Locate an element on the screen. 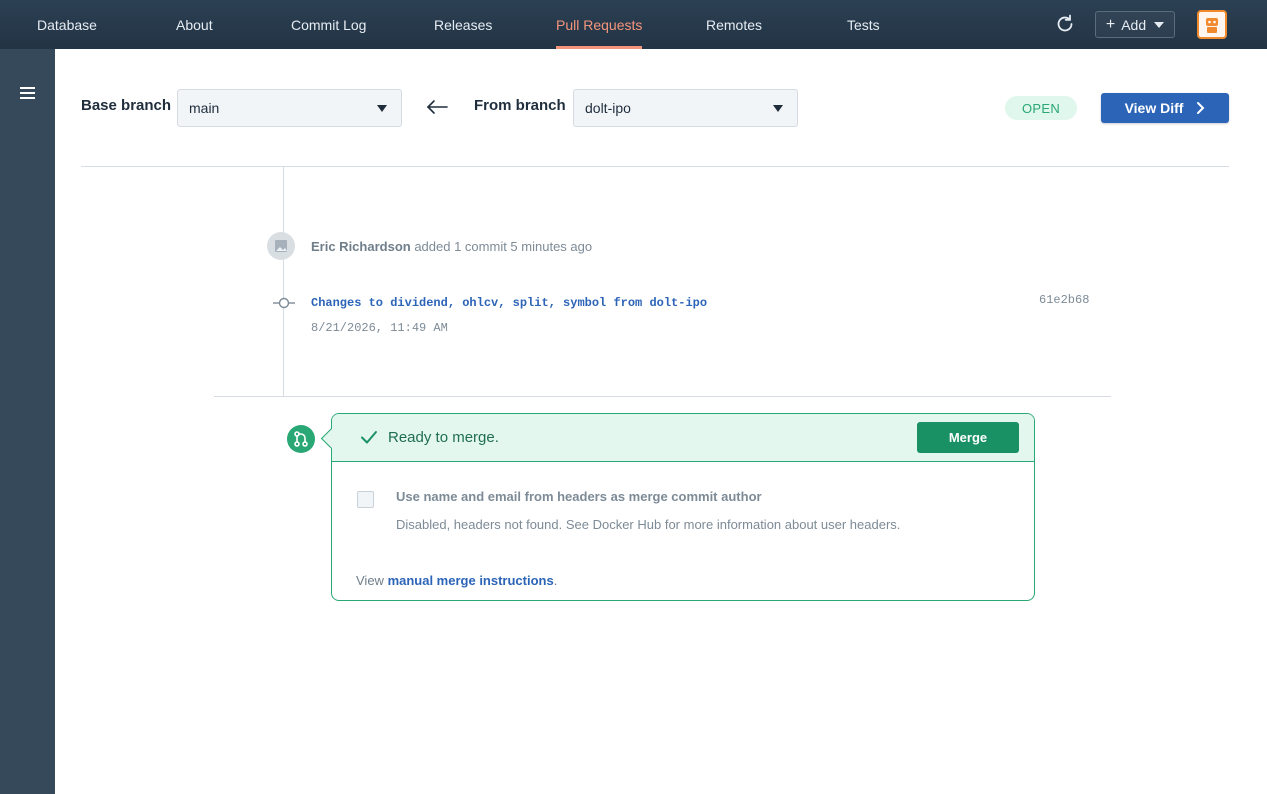 Image resolution: width=1267 pixels, height=794 pixels. tab-tests: Tests is located at coordinates (863, 24).